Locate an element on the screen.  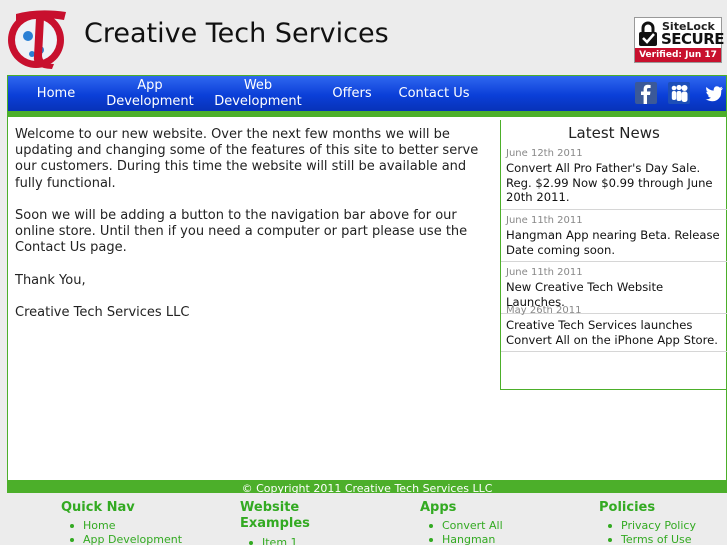
nav-contact-label: Contact Us is located at coordinates (434, 93).